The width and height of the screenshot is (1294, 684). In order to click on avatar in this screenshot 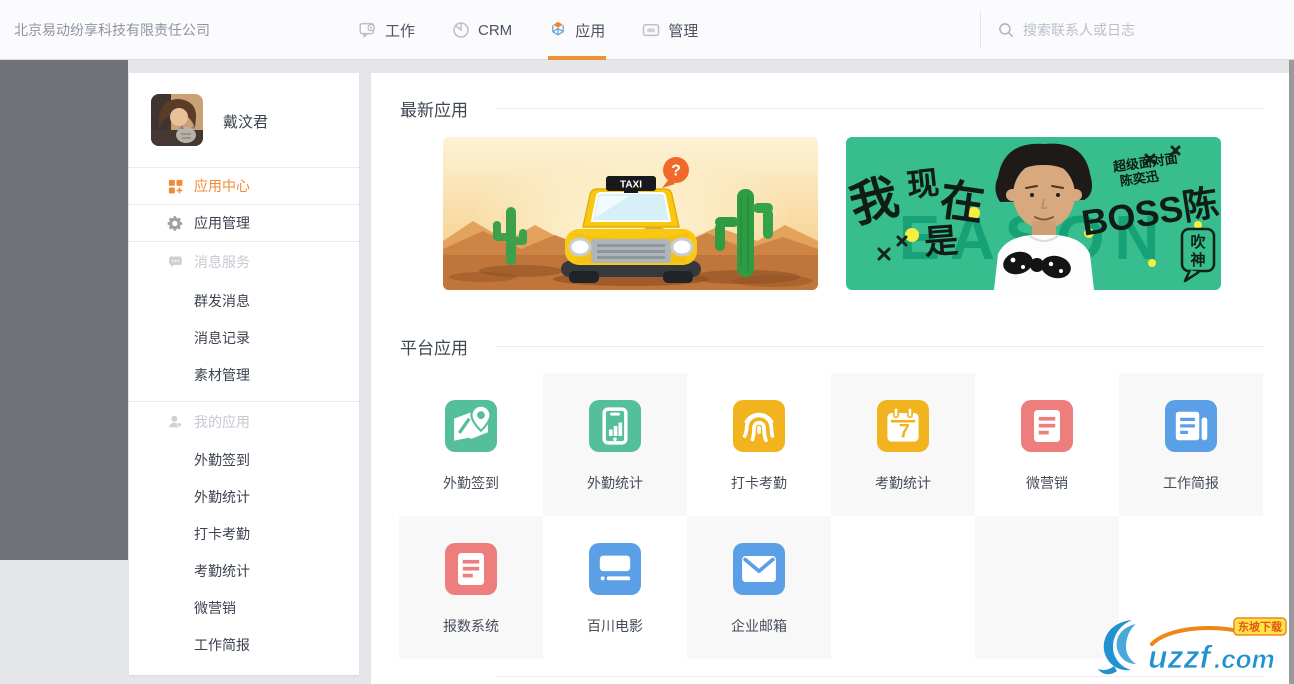, I will do `click(177, 120)`.